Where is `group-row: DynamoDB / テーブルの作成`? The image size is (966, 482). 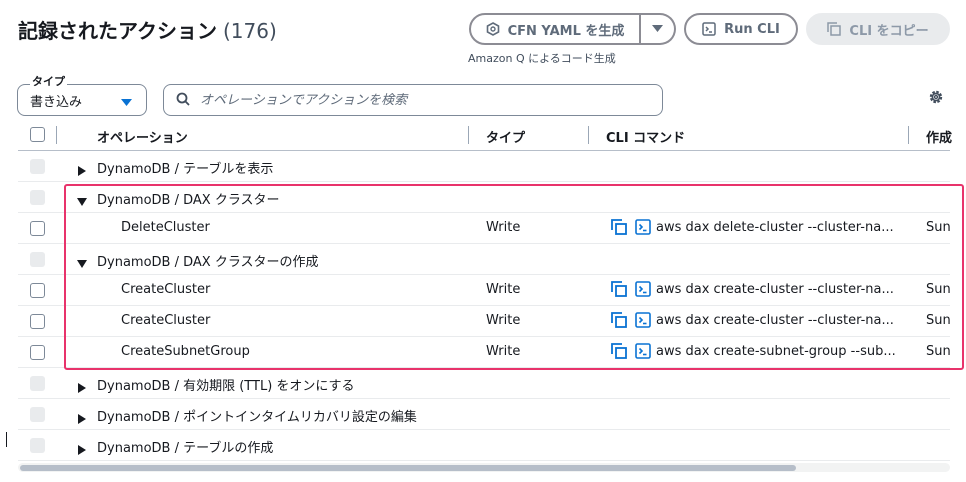 group-row: DynamoDB / テーブルの作成 is located at coordinates (484, 445).